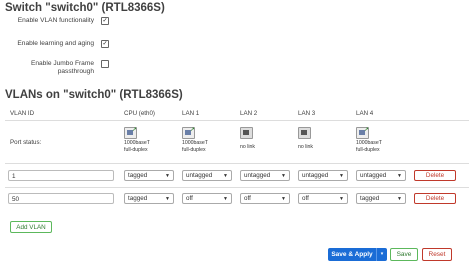 The width and height of the screenshot is (474, 279). Describe the element at coordinates (94, 95) in the screenshot. I see `vlan-section-title: VLANs on "switch0" (RTL8366S)` at that location.